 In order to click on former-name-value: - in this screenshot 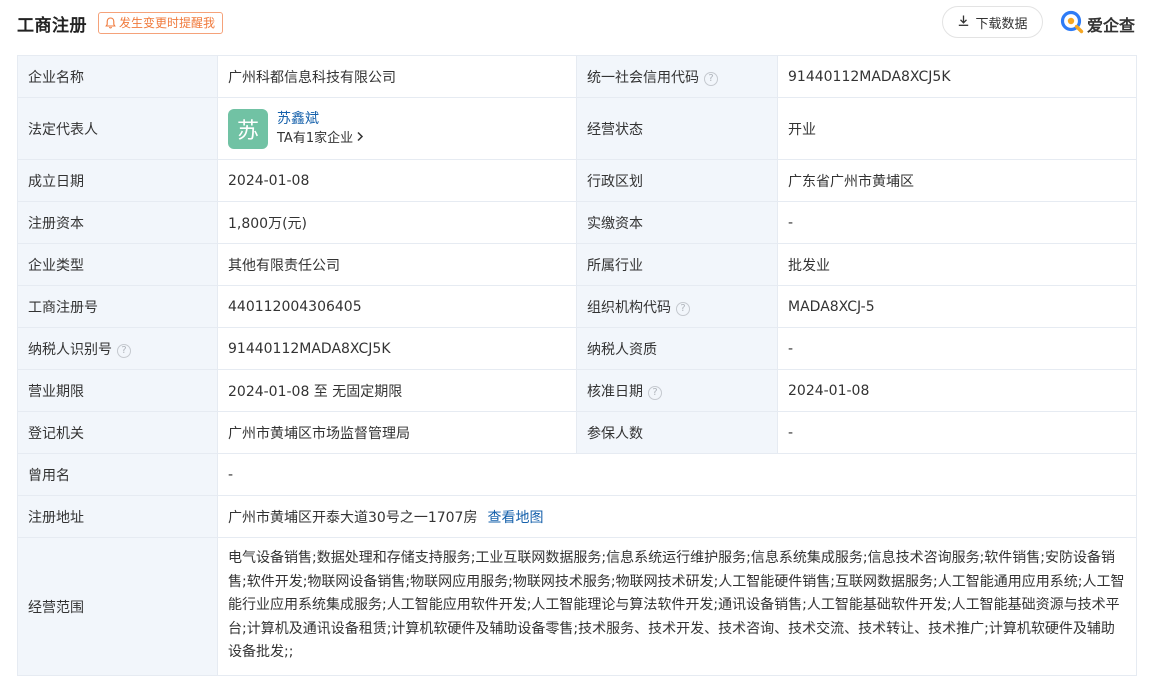, I will do `click(677, 474)`.